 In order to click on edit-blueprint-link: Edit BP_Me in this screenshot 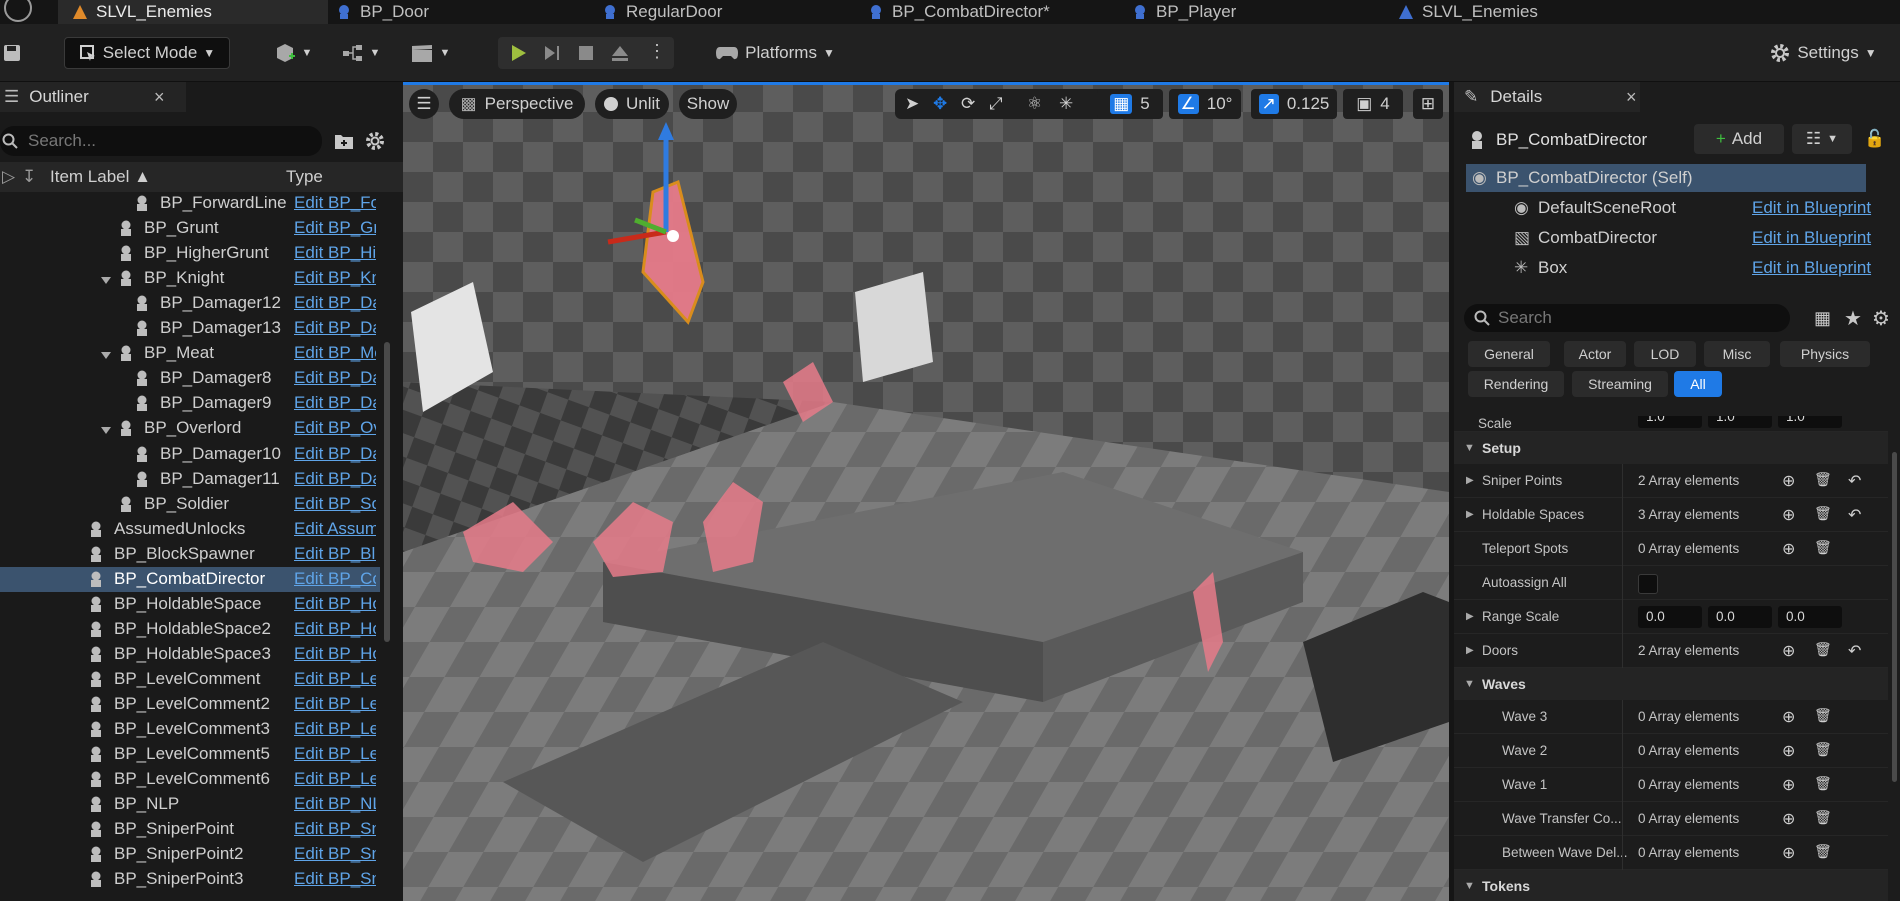, I will do `click(335, 353)`.